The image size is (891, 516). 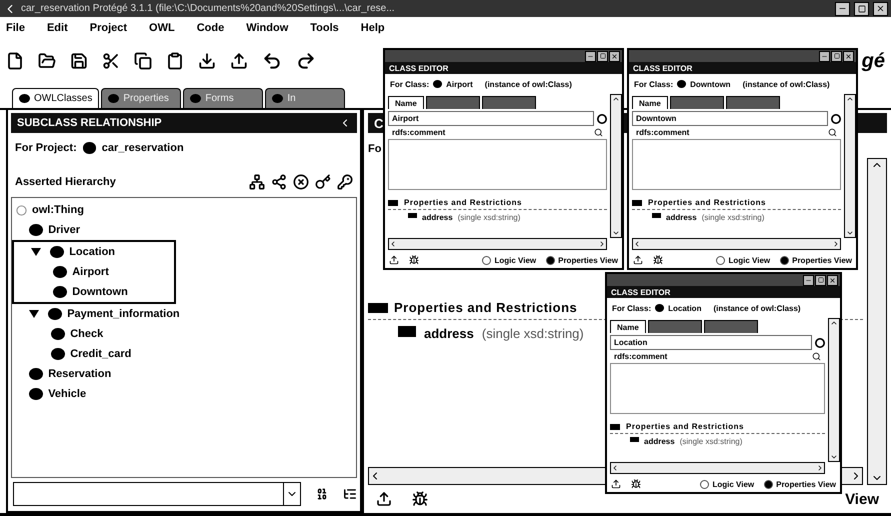 What do you see at coordinates (65, 182) in the screenshot?
I see `hierarchy-label: Asserted Hierarchy` at bounding box center [65, 182].